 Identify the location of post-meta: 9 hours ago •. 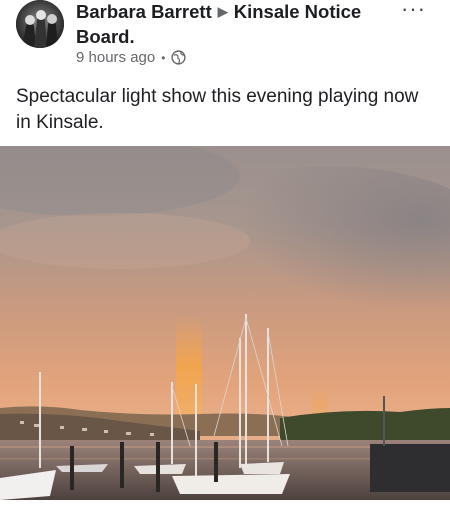
(131, 57).